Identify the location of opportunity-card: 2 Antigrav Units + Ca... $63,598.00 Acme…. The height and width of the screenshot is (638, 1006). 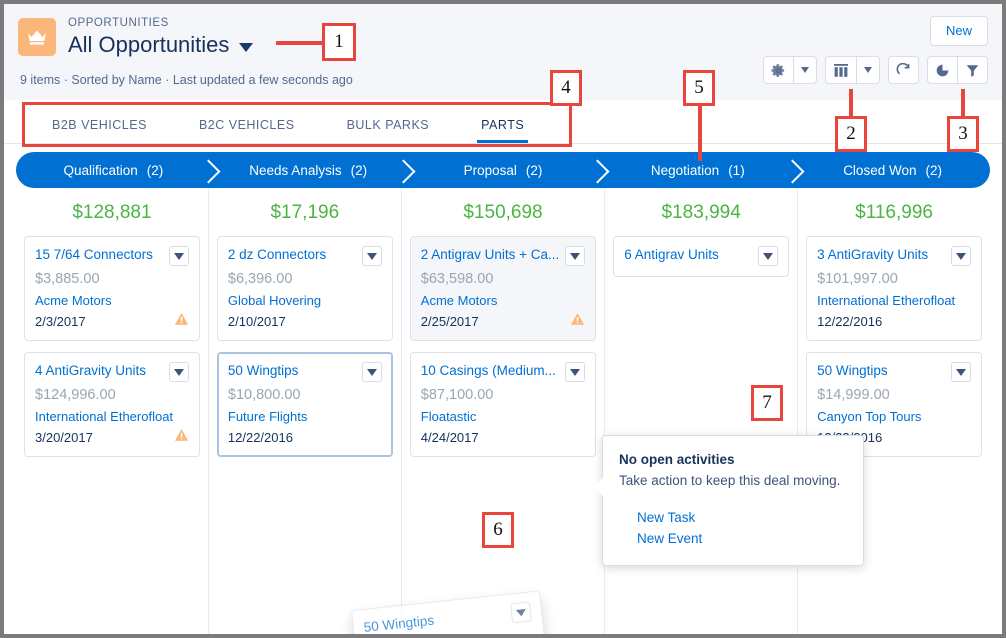
(503, 288).